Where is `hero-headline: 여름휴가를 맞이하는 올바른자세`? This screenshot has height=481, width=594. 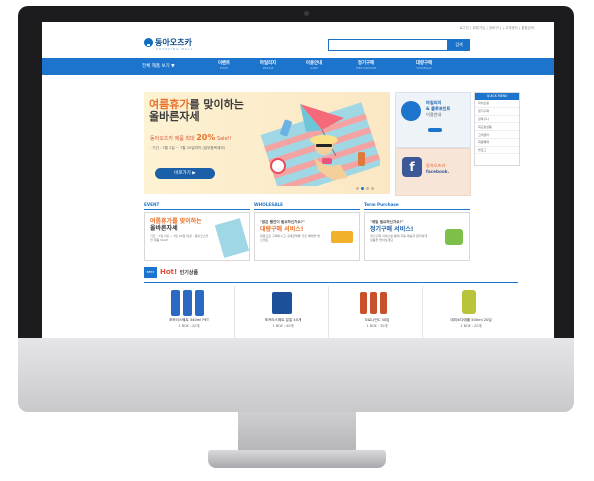 hero-headline: 여름휴가를 맞이하는 올바른자세 is located at coordinates (196, 111).